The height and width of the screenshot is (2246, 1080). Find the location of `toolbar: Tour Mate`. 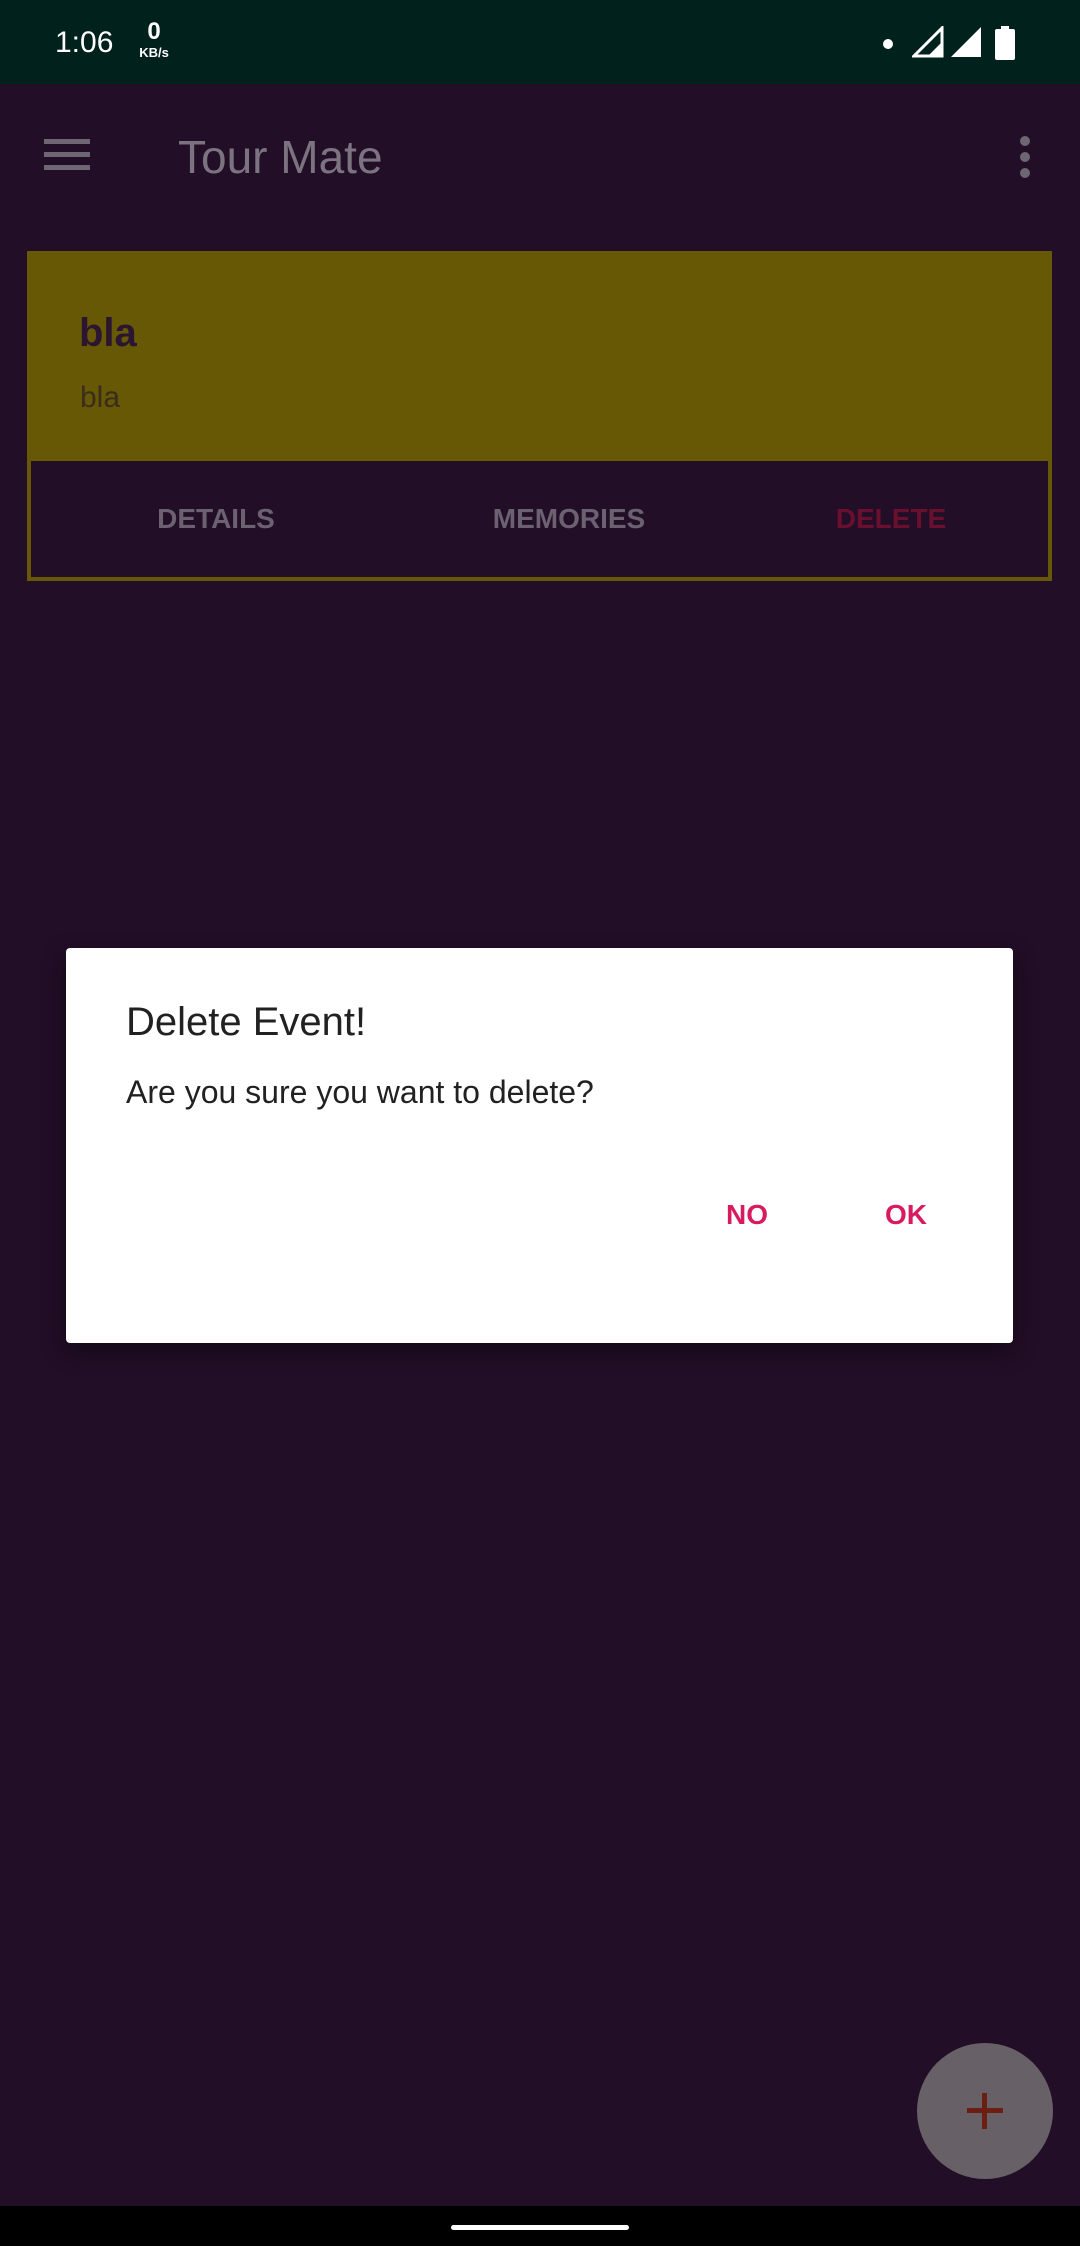

toolbar: Tour Mate is located at coordinates (540, 157).